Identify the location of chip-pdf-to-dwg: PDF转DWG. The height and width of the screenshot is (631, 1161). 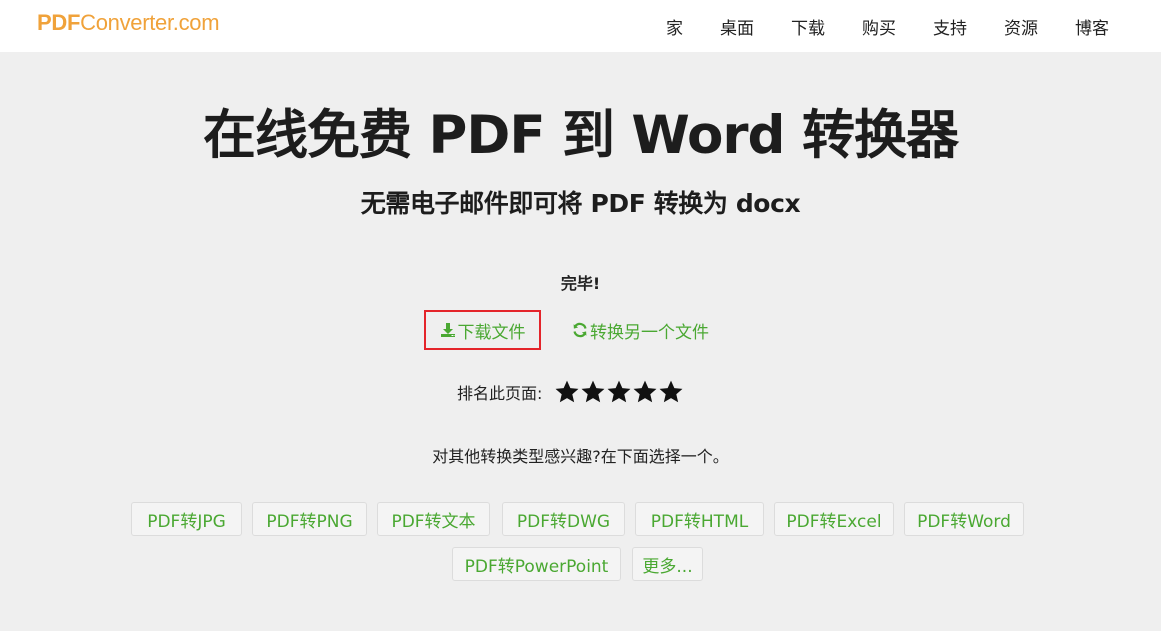
(563, 519).